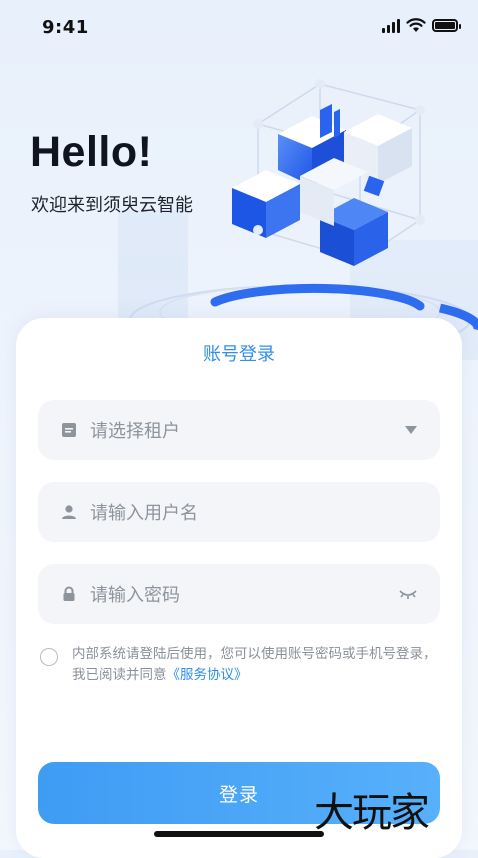 Image resolution: width=478 pixels, height=858 pixels. I want to click on service-agreement-link: 《服务协议》, so click(207, 675).